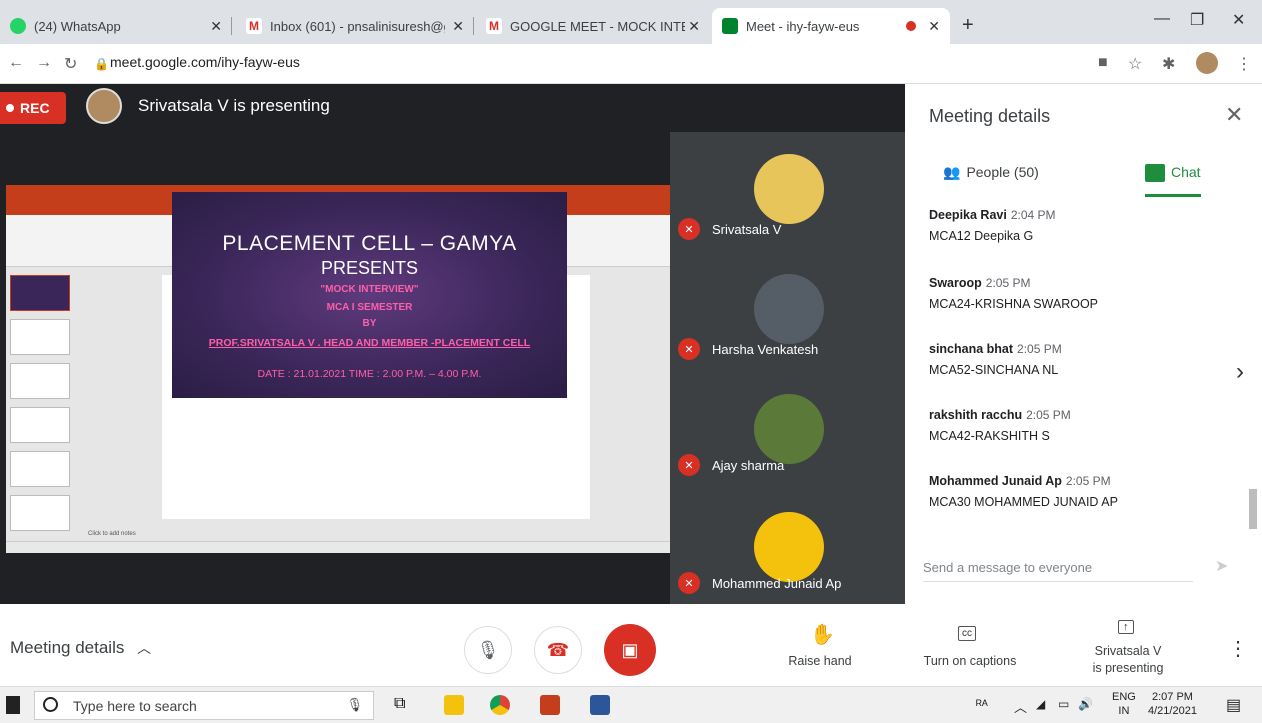 This screenshot has width=1262, height=723. I want to click on message-text: MCA12 Deepika G, so click(981, 236).